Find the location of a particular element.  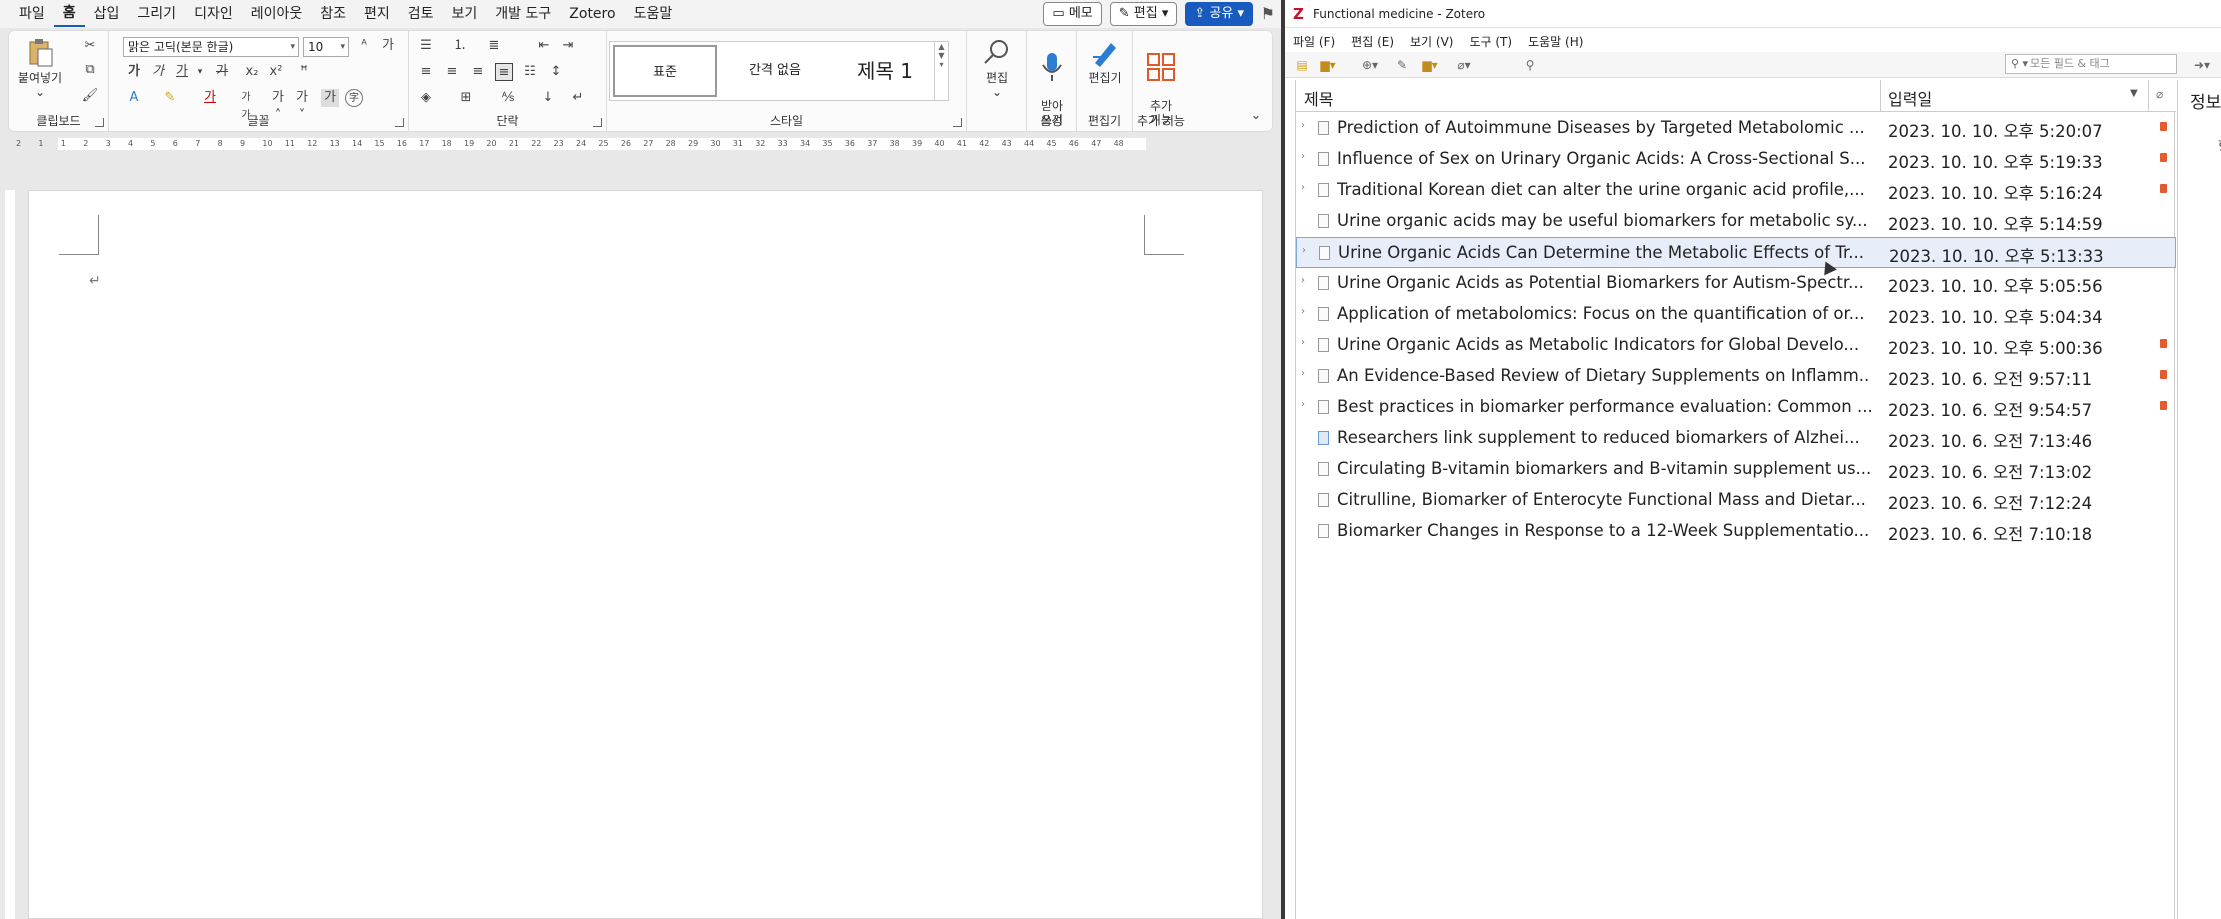

shading-icon: ◈ is located at coordinates (426, 98).